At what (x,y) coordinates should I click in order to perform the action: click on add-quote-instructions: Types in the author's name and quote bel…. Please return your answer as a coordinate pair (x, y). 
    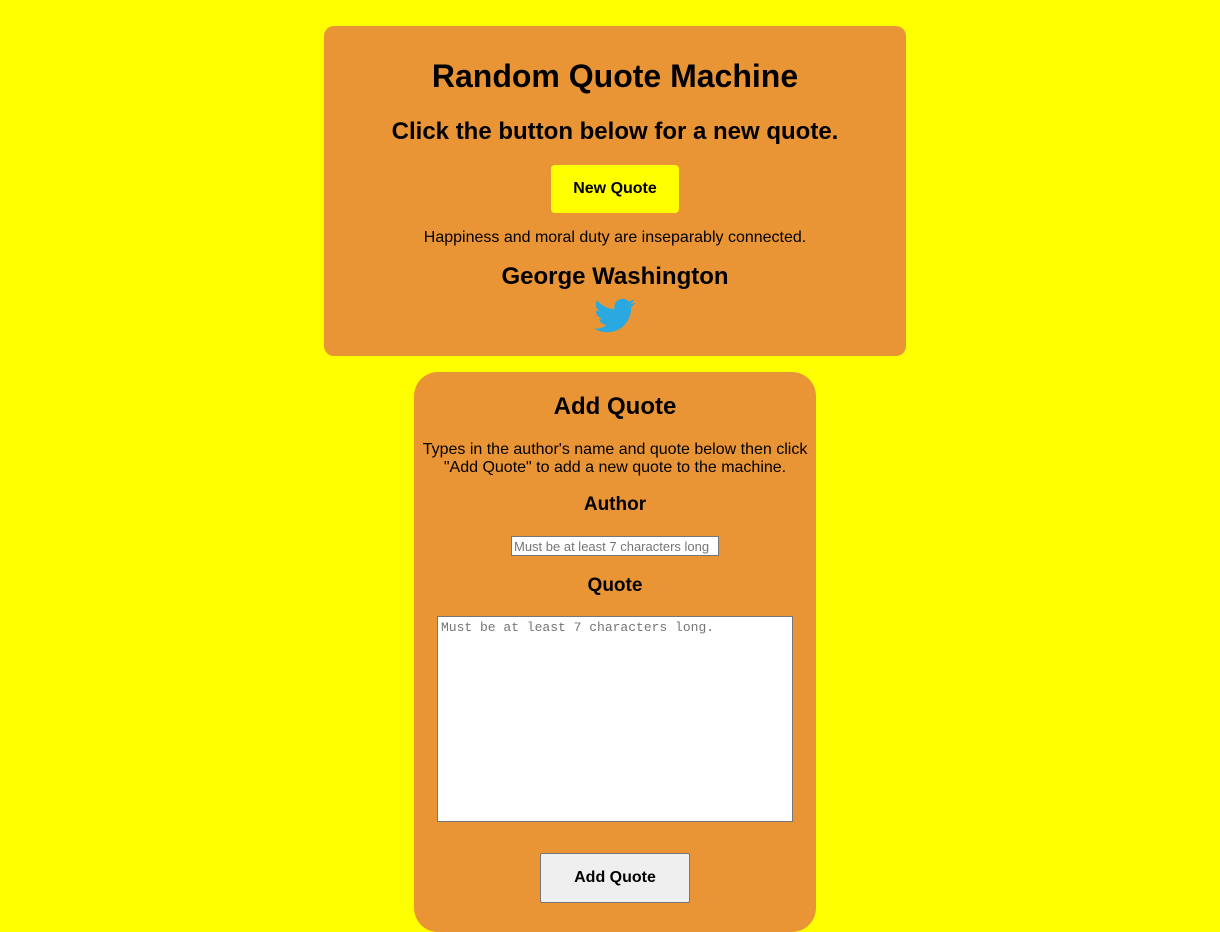
    Looking at the image, I should click on (615, 458).